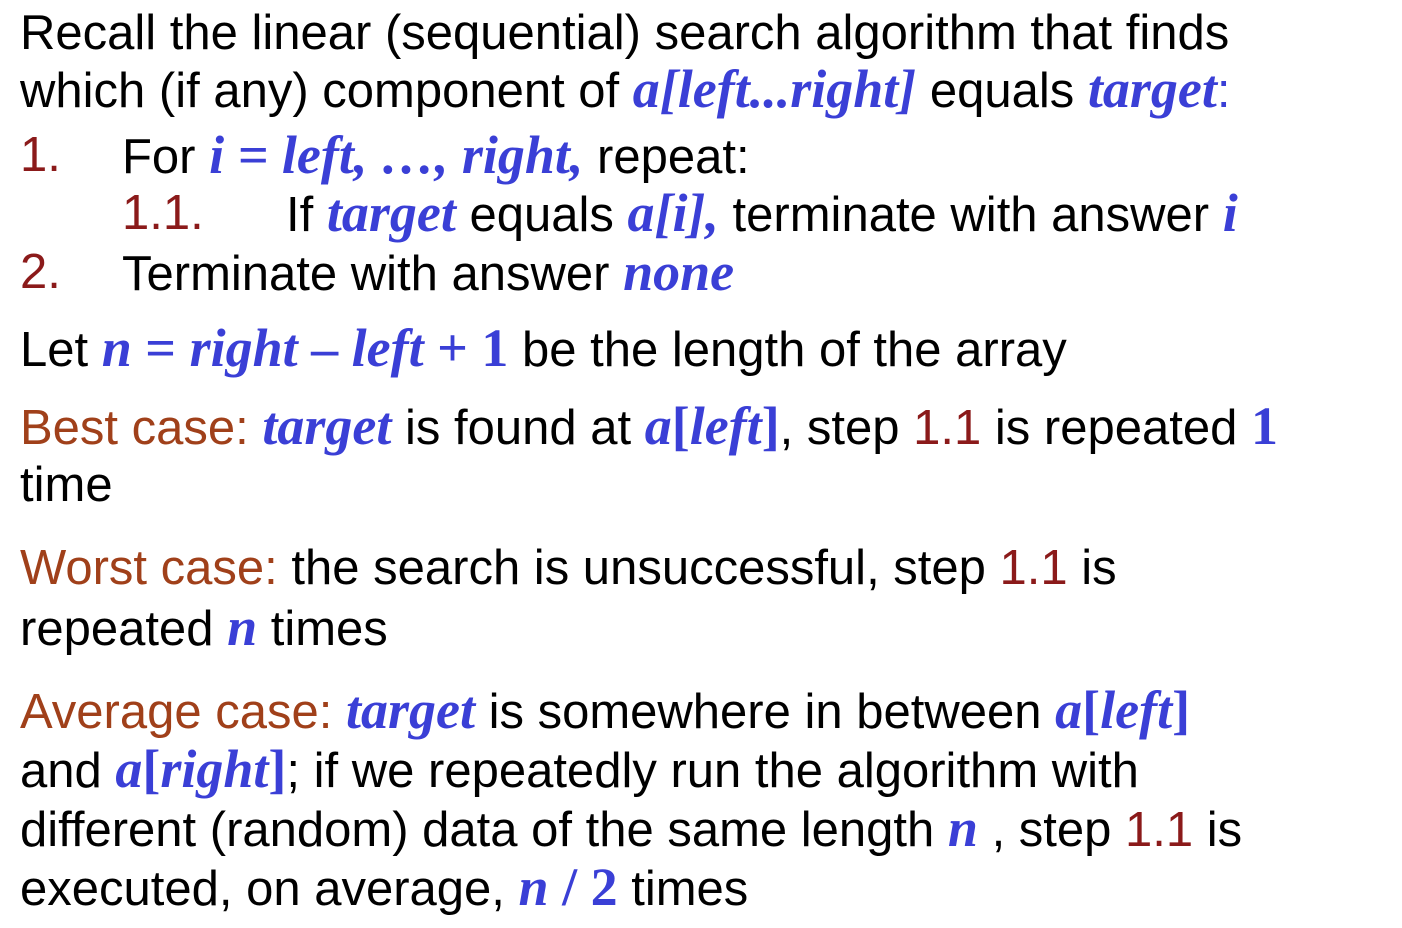 The image size is (1402, 928). What do you see at coordinates (1218, 830) in the screenshot?
I see `average-is-text: is` at bounding box center [1218, 830].